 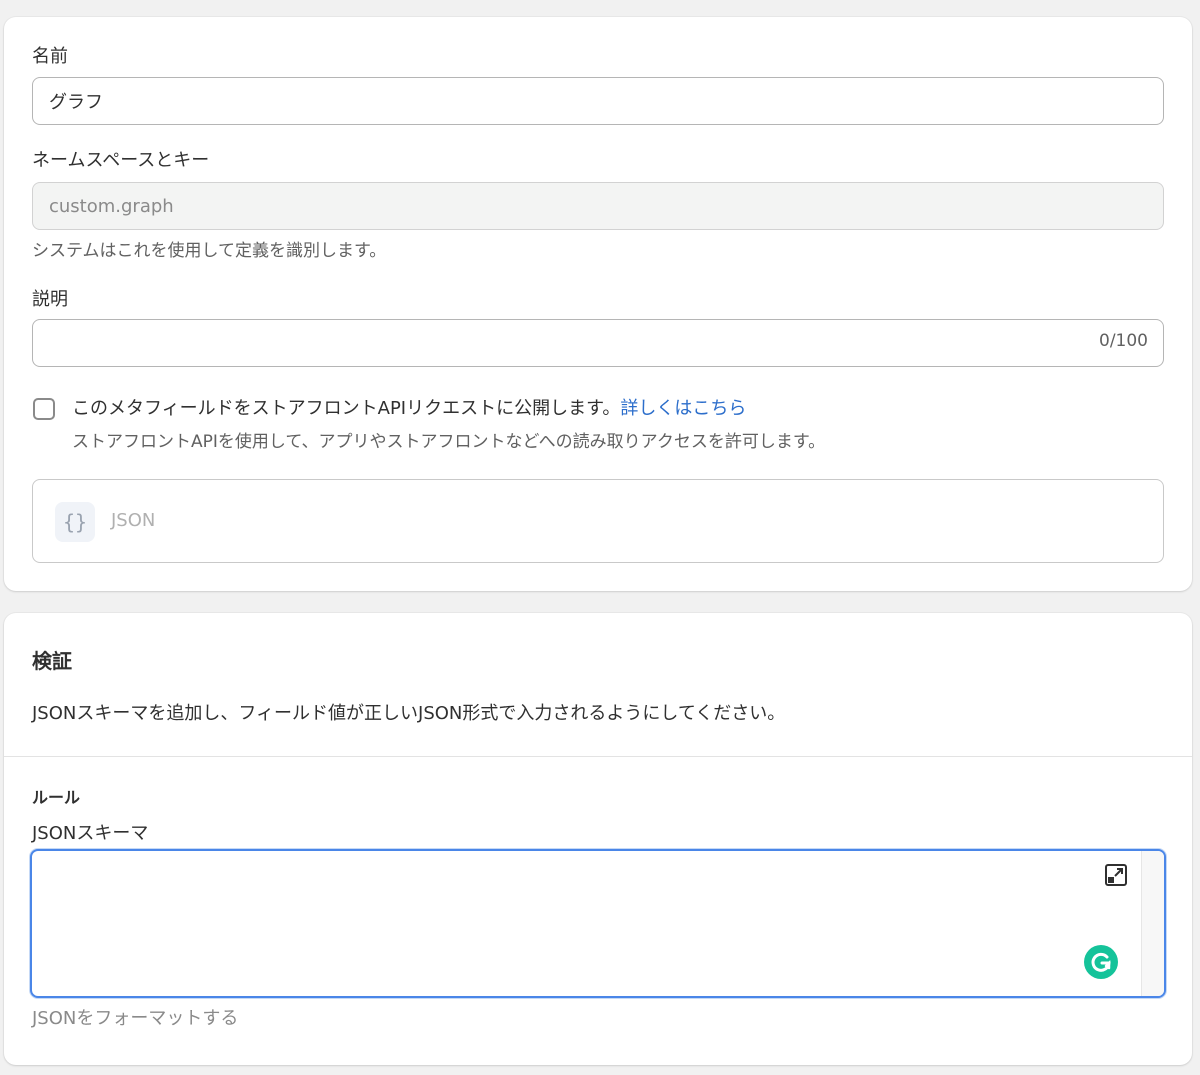 I want to click on rules-heading: ルール, so click(x=56, y=797).